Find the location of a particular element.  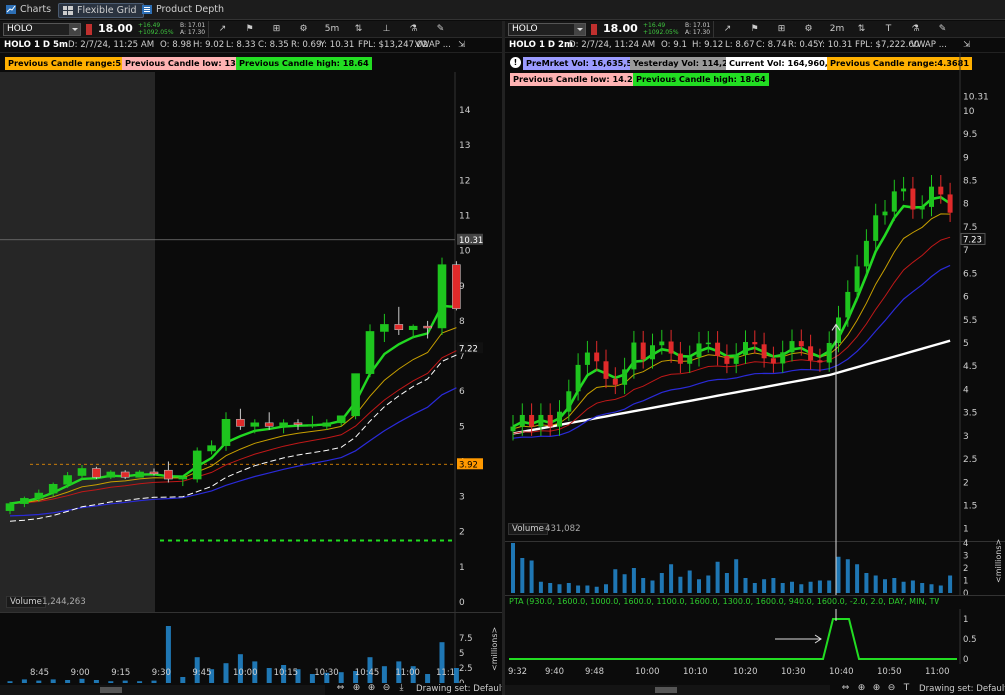

info-open: O: 8.98 is located at coordinates (176, 45).